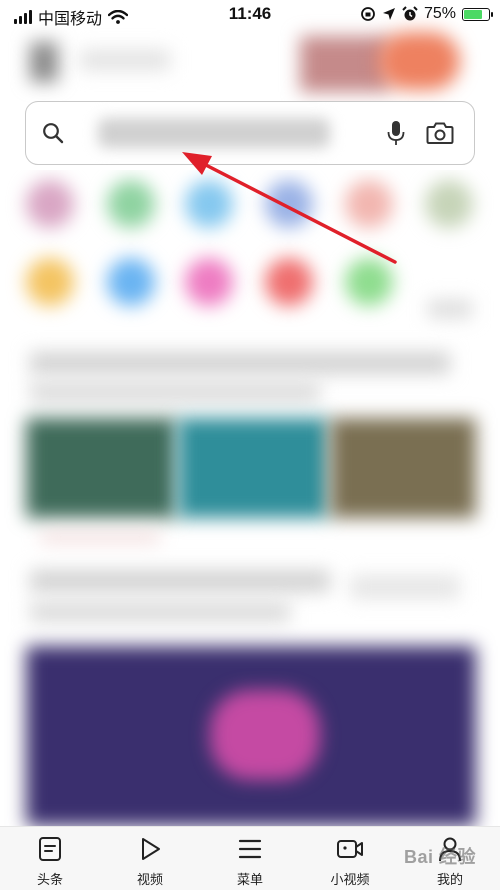  Describe the element at coordinates (439, 857) in the screenshot. I see `watermark: Bai 经验` at that location.